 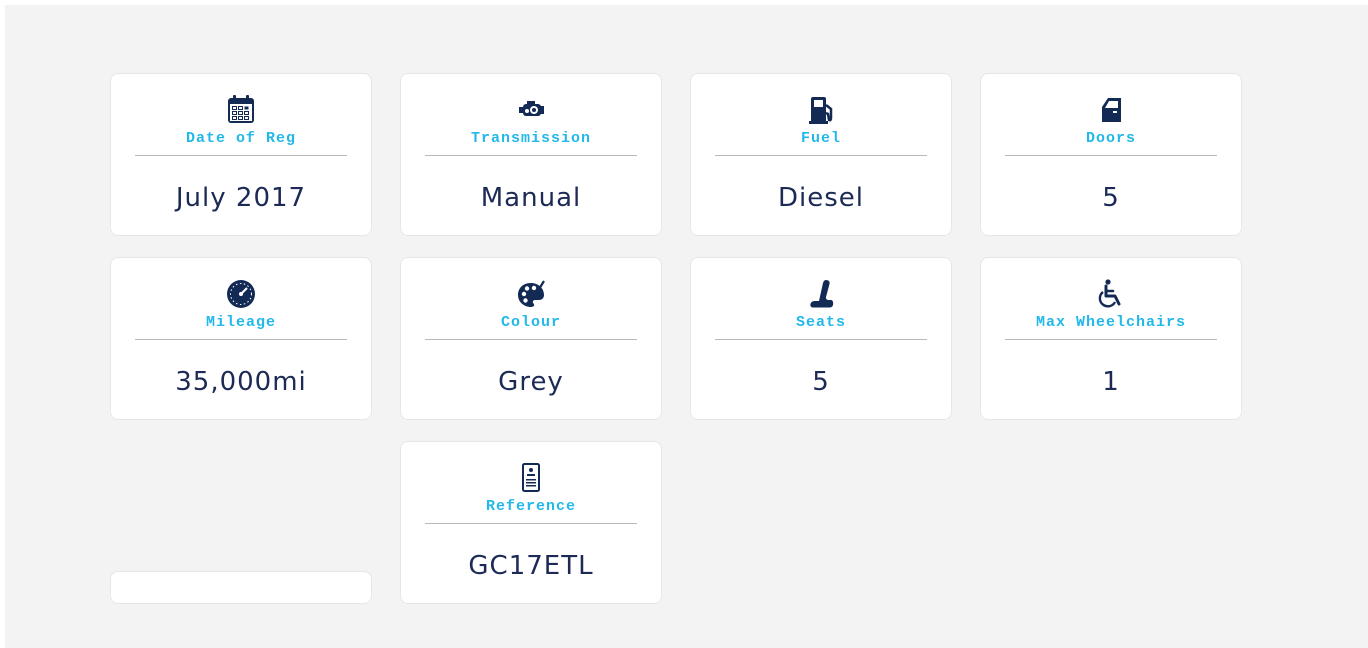 I want to click on spec-card-max-wheelchairs: Max Wheelchairs 1, so click(x=1111, y=338).